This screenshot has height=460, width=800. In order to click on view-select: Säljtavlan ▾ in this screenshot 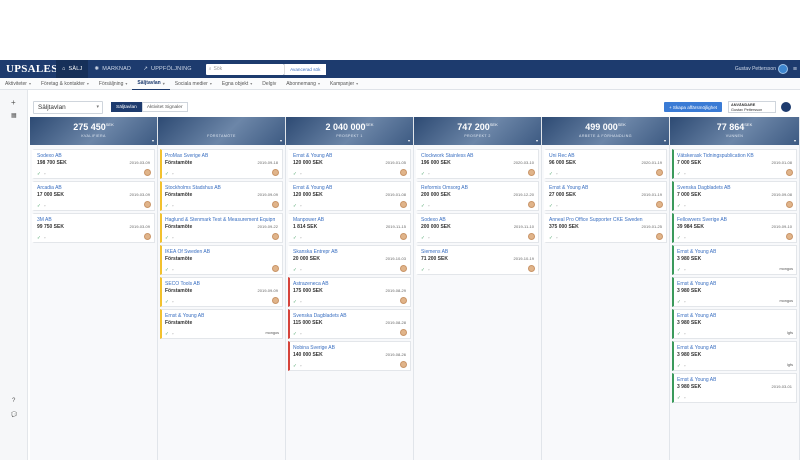, I will do `click(68, 107)`.